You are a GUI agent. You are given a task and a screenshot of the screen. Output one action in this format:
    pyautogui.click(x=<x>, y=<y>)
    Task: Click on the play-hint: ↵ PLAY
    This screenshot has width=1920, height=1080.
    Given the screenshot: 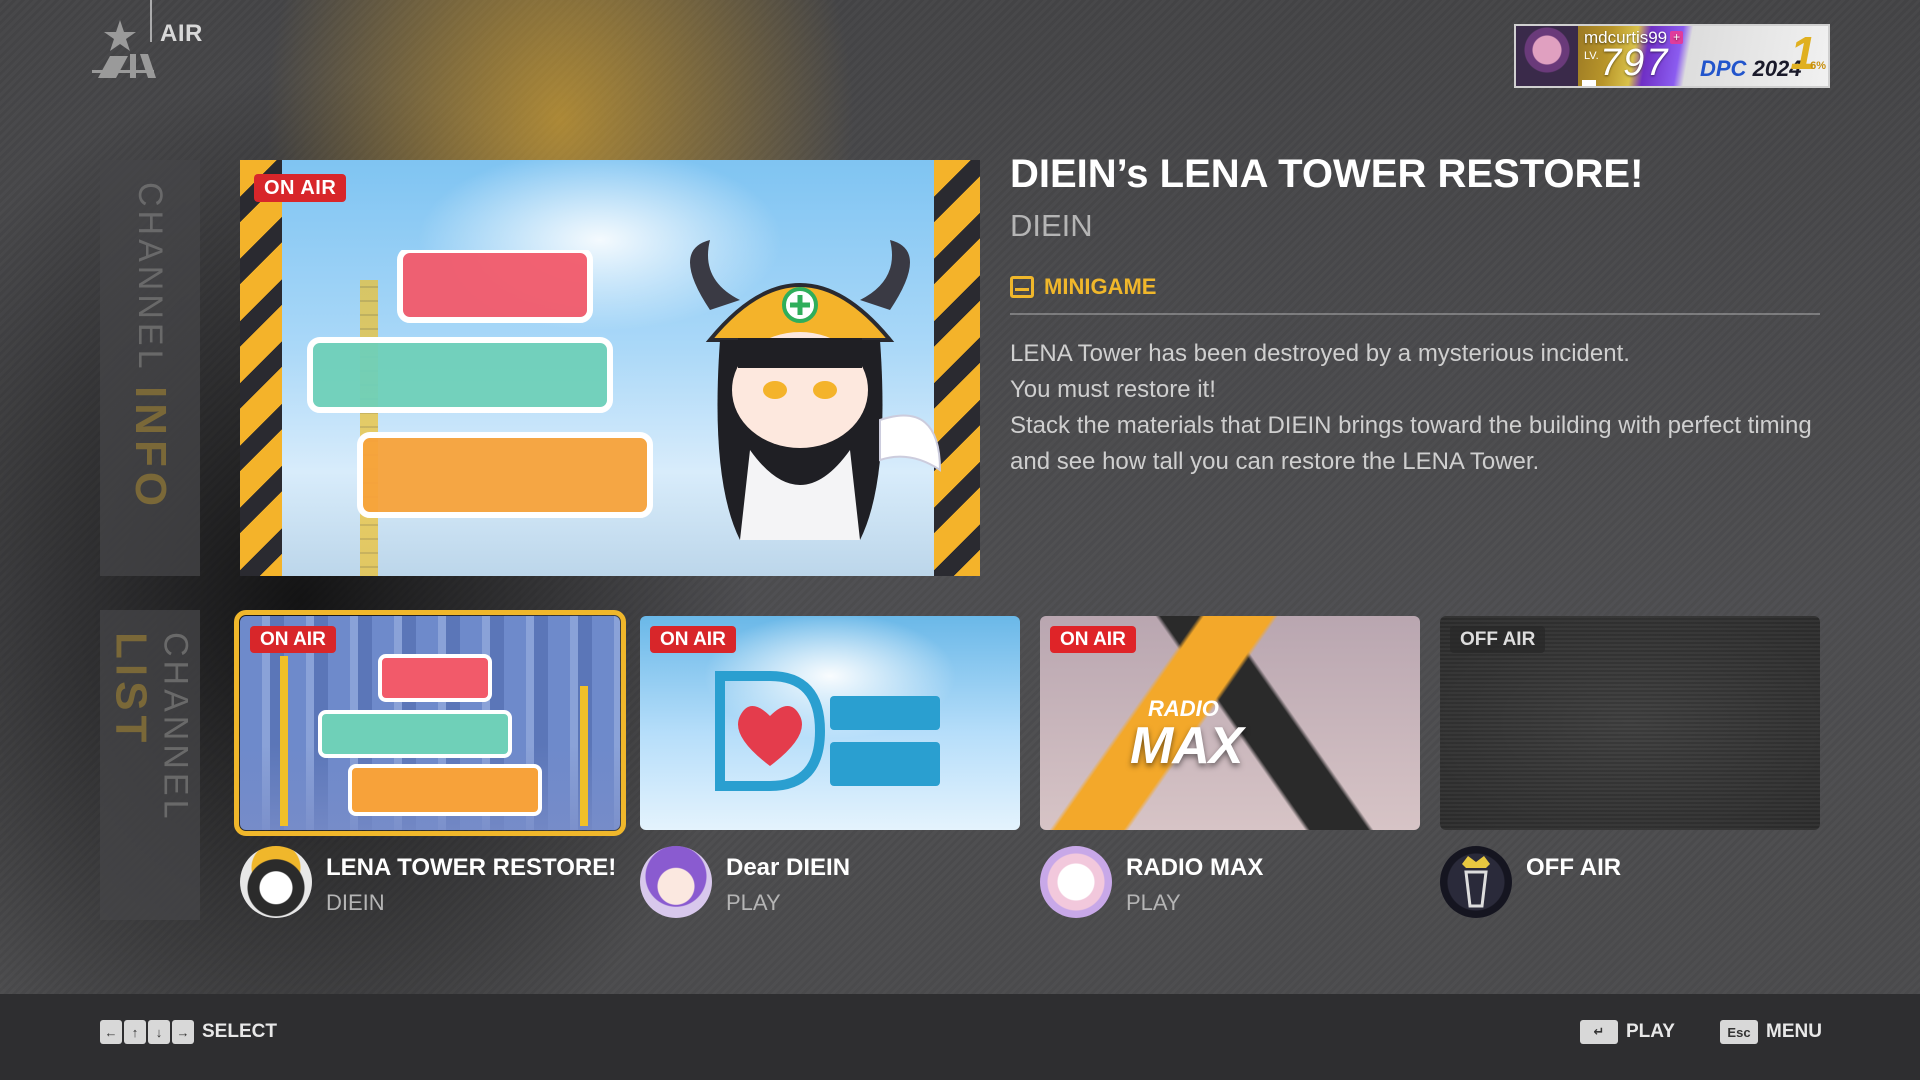 What is the action you would take?
    pyautogui.click(x=1627, y=1032)
    